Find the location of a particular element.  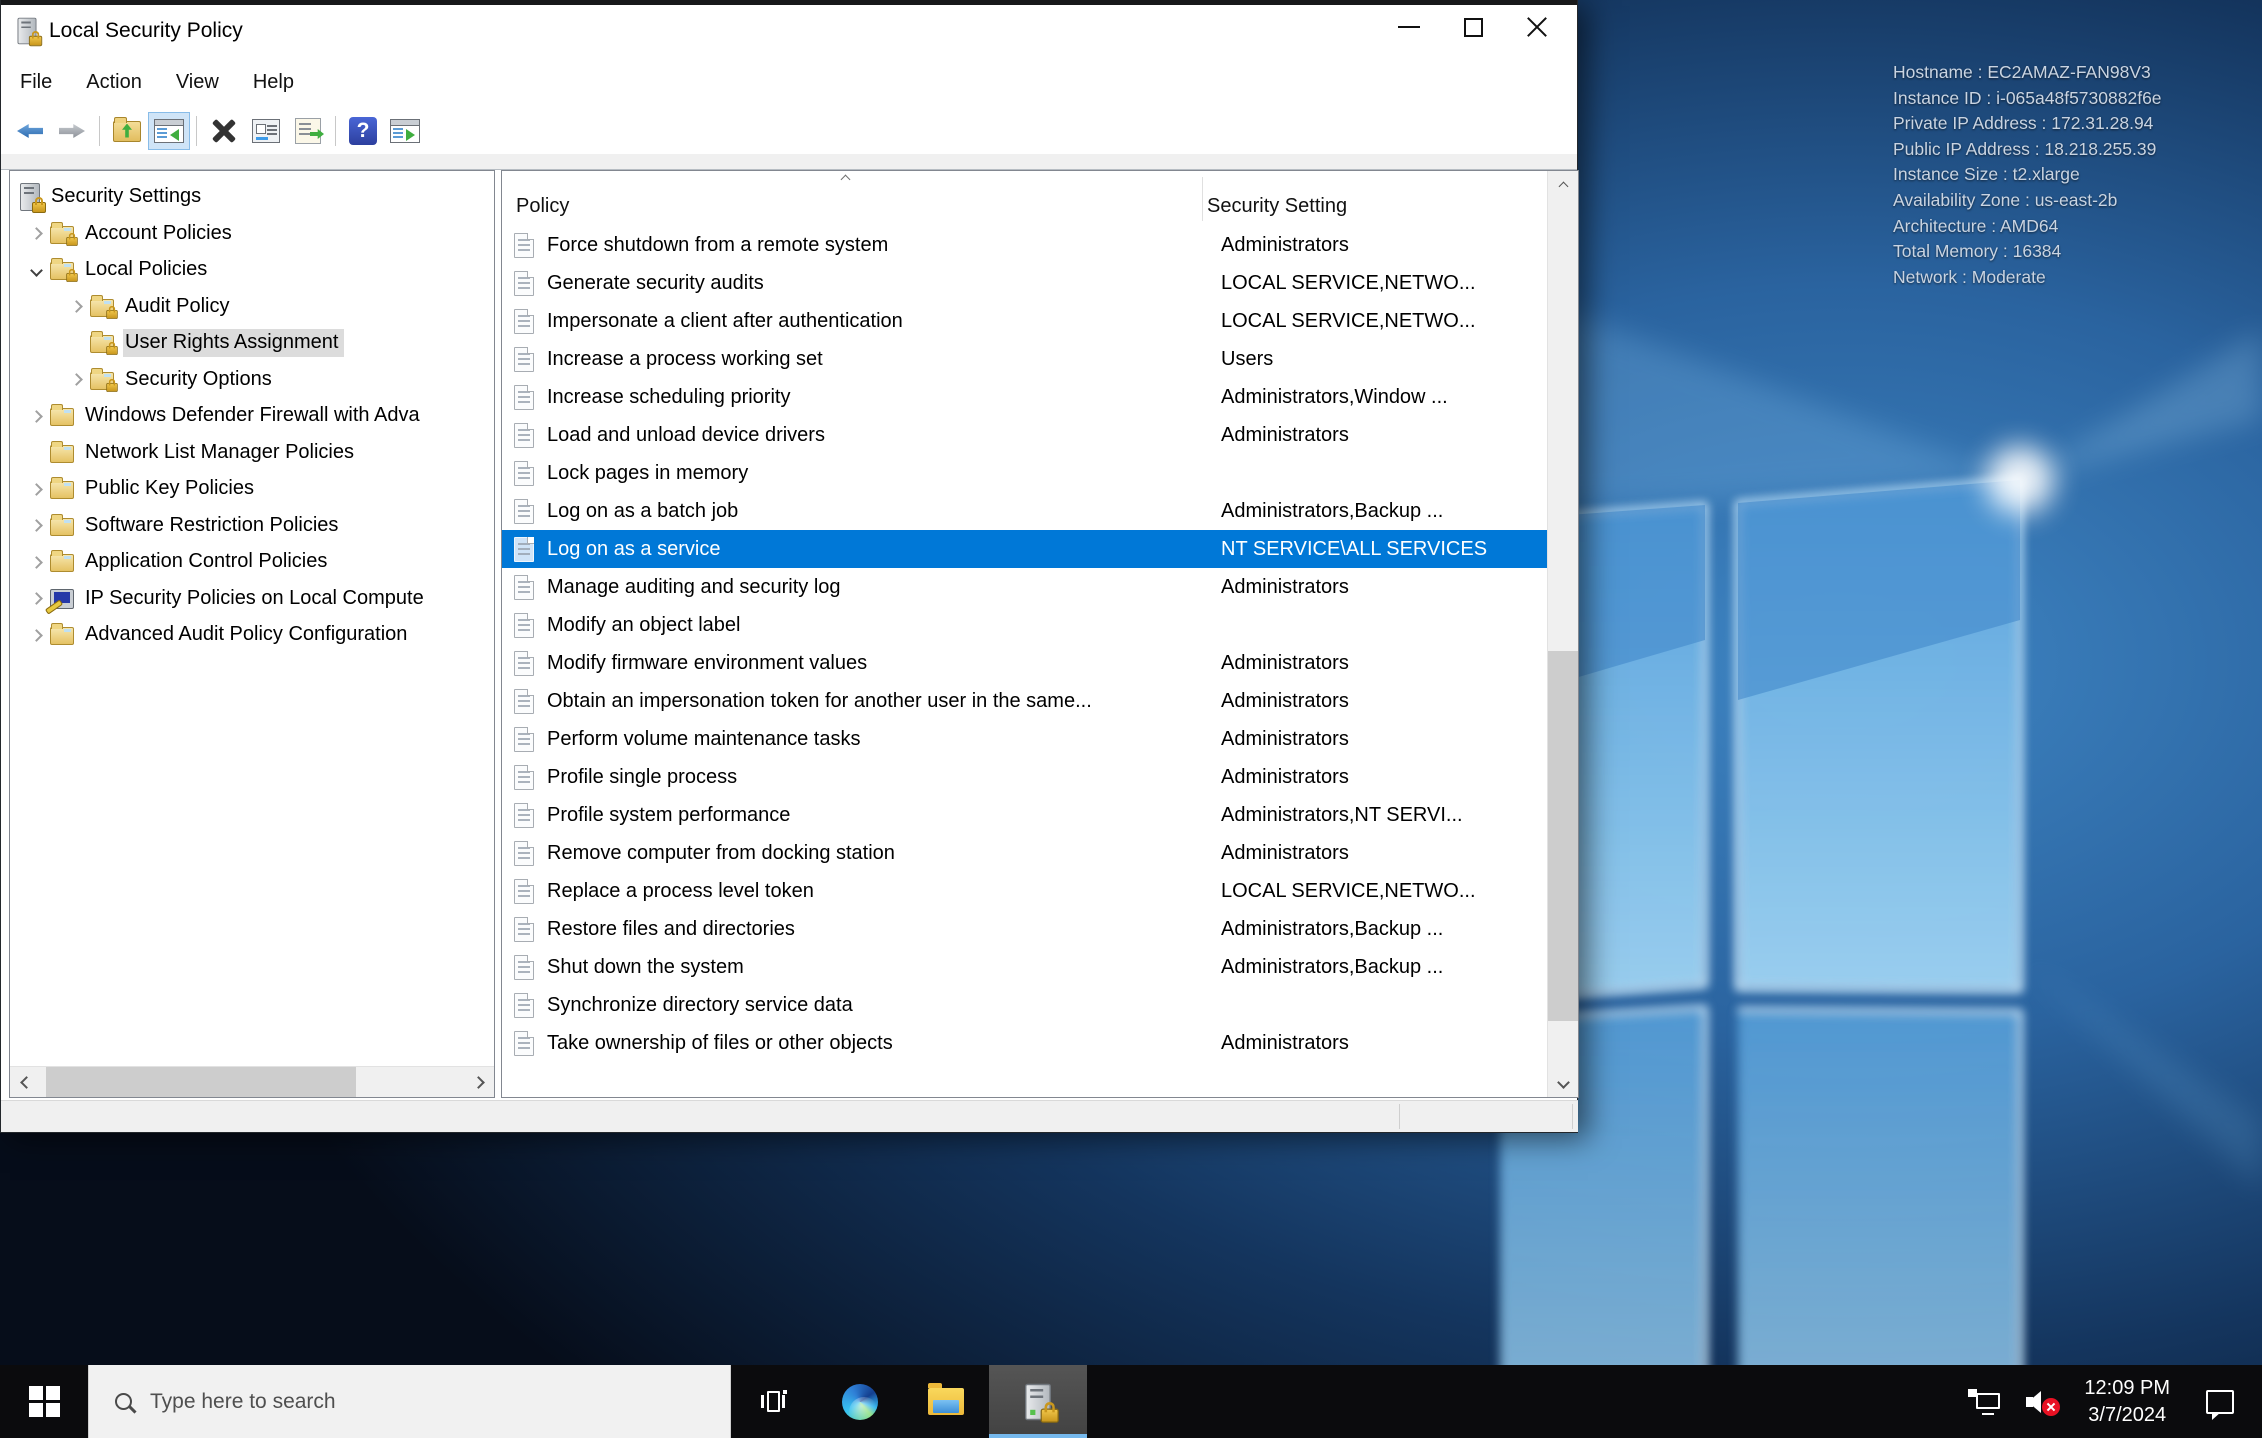

tree-item-security-settings: Security Settings is located at coordinates (252, 197).